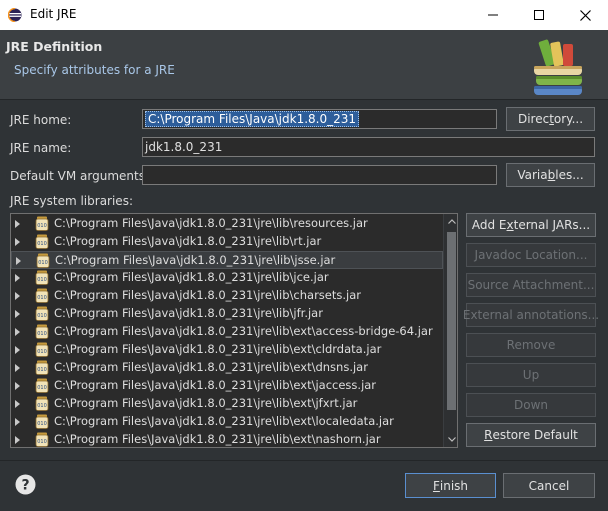 This screenshot has height=511, width=608. I want to click on help-icon: ?, so click(25, 484).